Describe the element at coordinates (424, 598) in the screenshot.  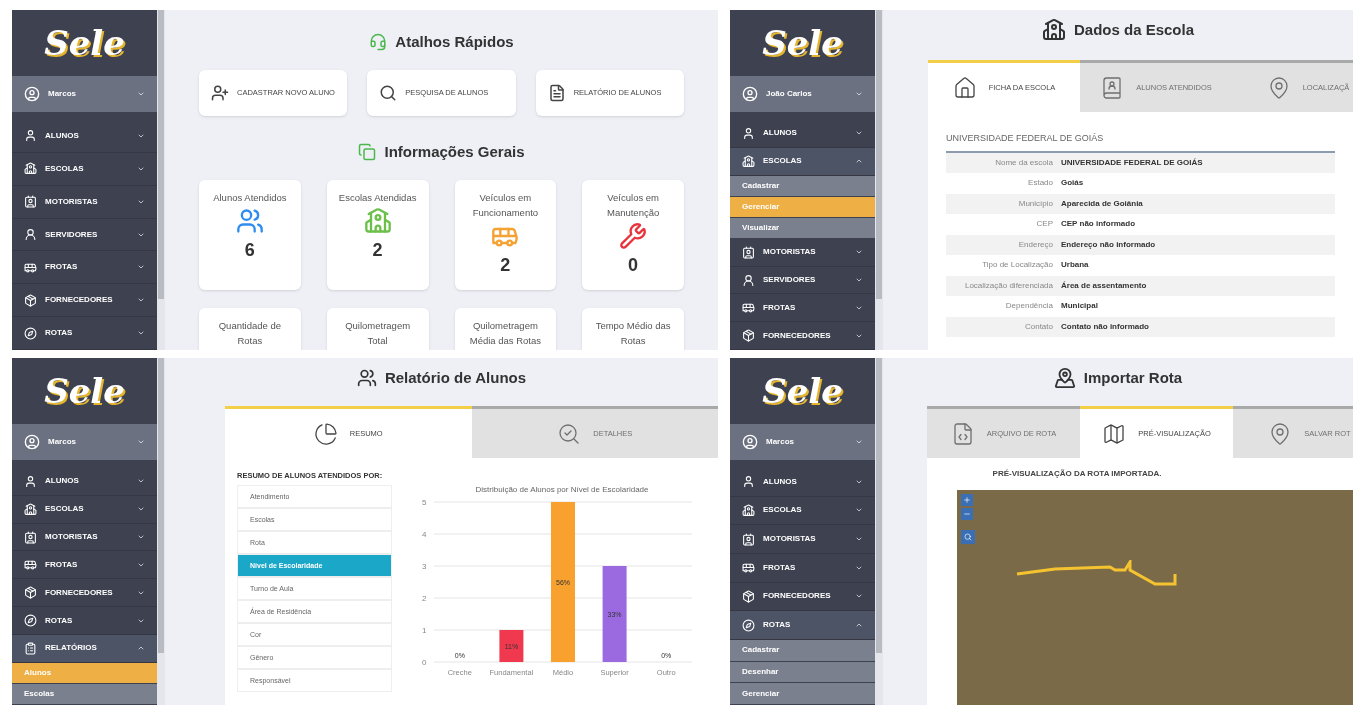
I see `axis-label: 2` at that location.